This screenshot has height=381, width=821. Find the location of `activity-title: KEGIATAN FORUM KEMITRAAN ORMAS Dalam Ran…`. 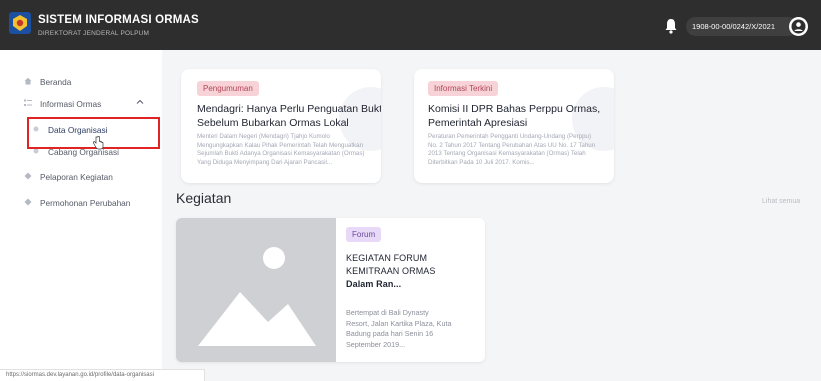

activity-title: KEGIATAN FORUM KEMITRAAN ORMAS Dalam Ran… is located at coordinates (406, 271).